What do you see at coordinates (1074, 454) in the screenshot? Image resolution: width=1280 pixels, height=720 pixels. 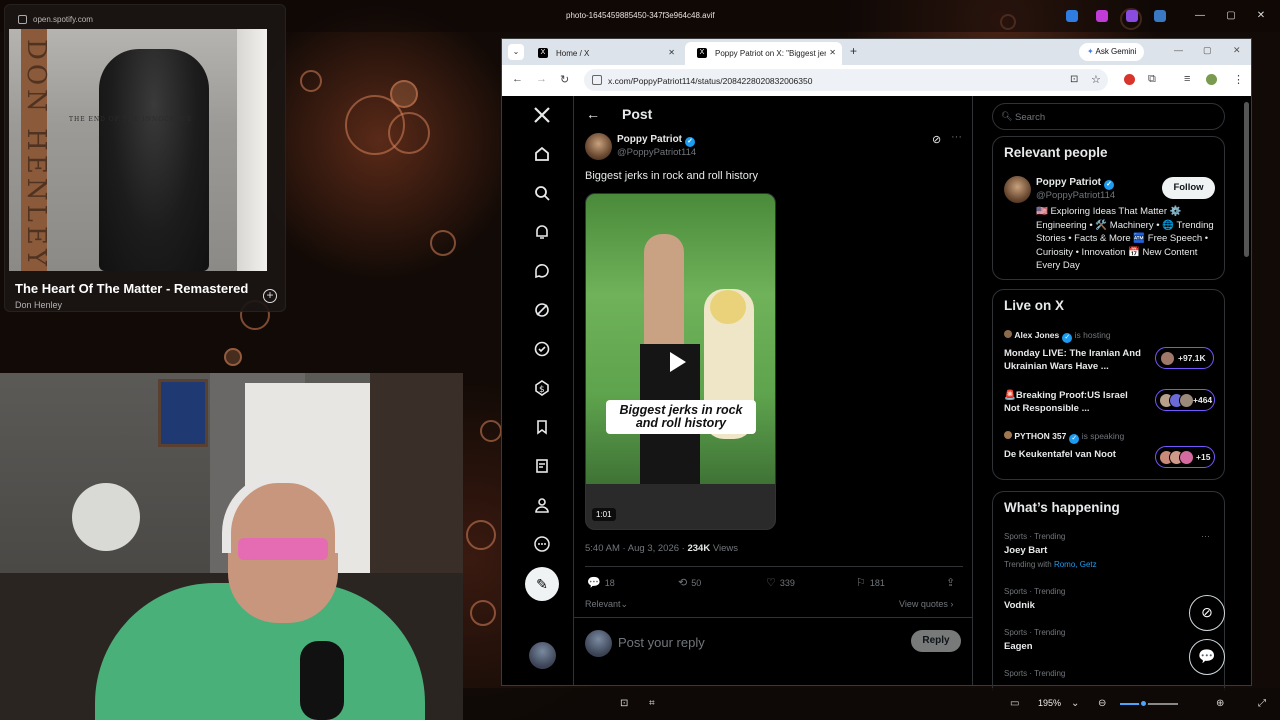 I see `live-space-title: De Keukentafel van Noot` at bounding box center [1074, 454].